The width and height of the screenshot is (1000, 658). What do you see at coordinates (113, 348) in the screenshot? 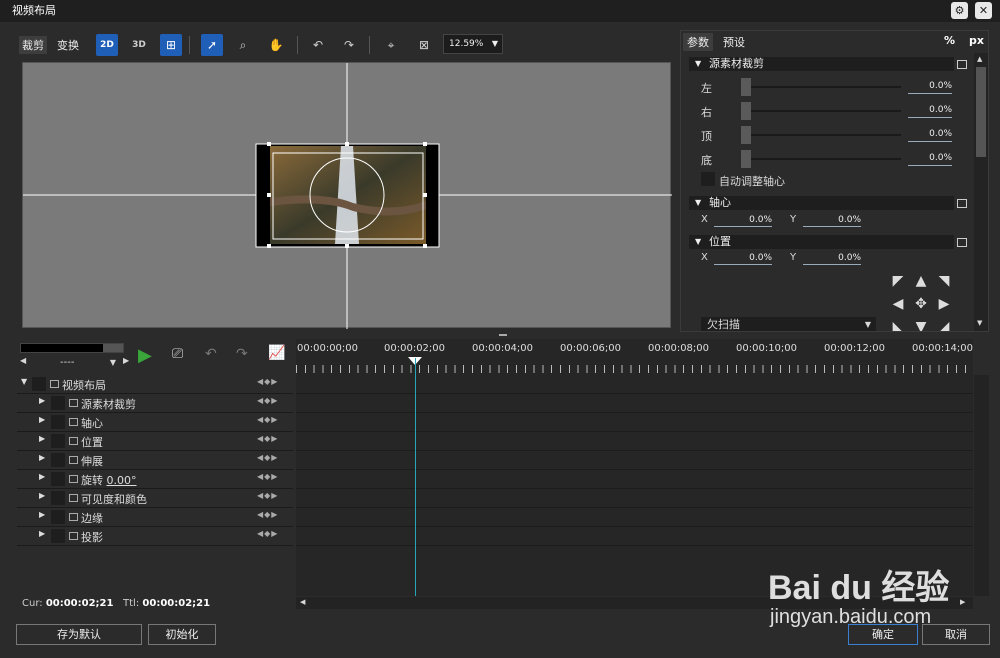
I see `zoom-bar-thumb` at bounding box center [113, 348].